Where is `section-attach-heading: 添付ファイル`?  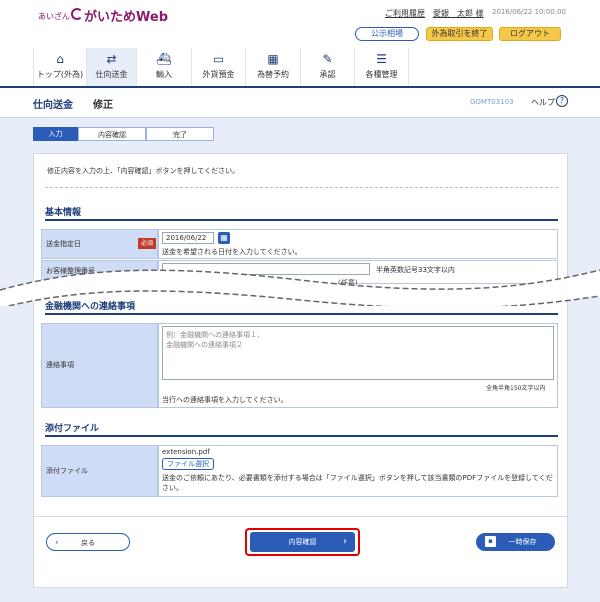 section-attach-heading: 添付ファイル is located at coordinates (301, 429).